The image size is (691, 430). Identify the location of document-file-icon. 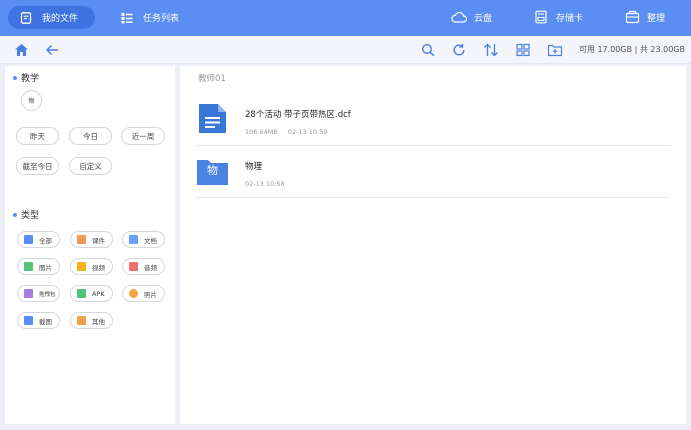
(212, 118).